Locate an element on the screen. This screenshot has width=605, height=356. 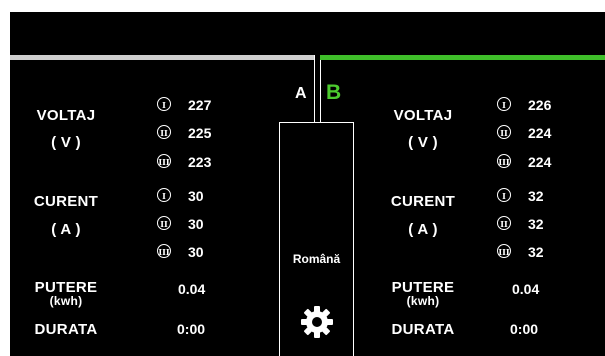
voltage-phase-1-value: 227 is located at coordinates (200, 105).